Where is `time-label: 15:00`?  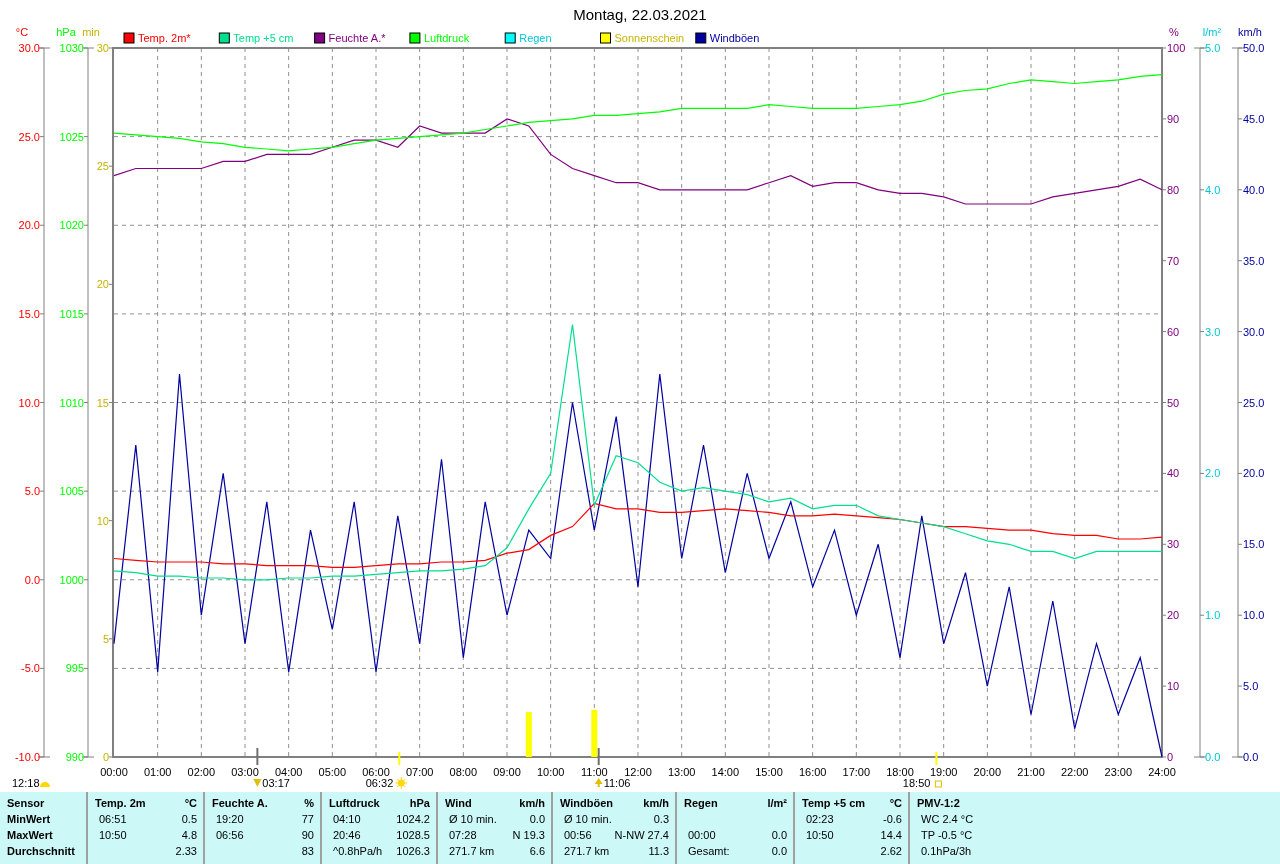 time-label: 15:00 is located at coordinates (769, 772).